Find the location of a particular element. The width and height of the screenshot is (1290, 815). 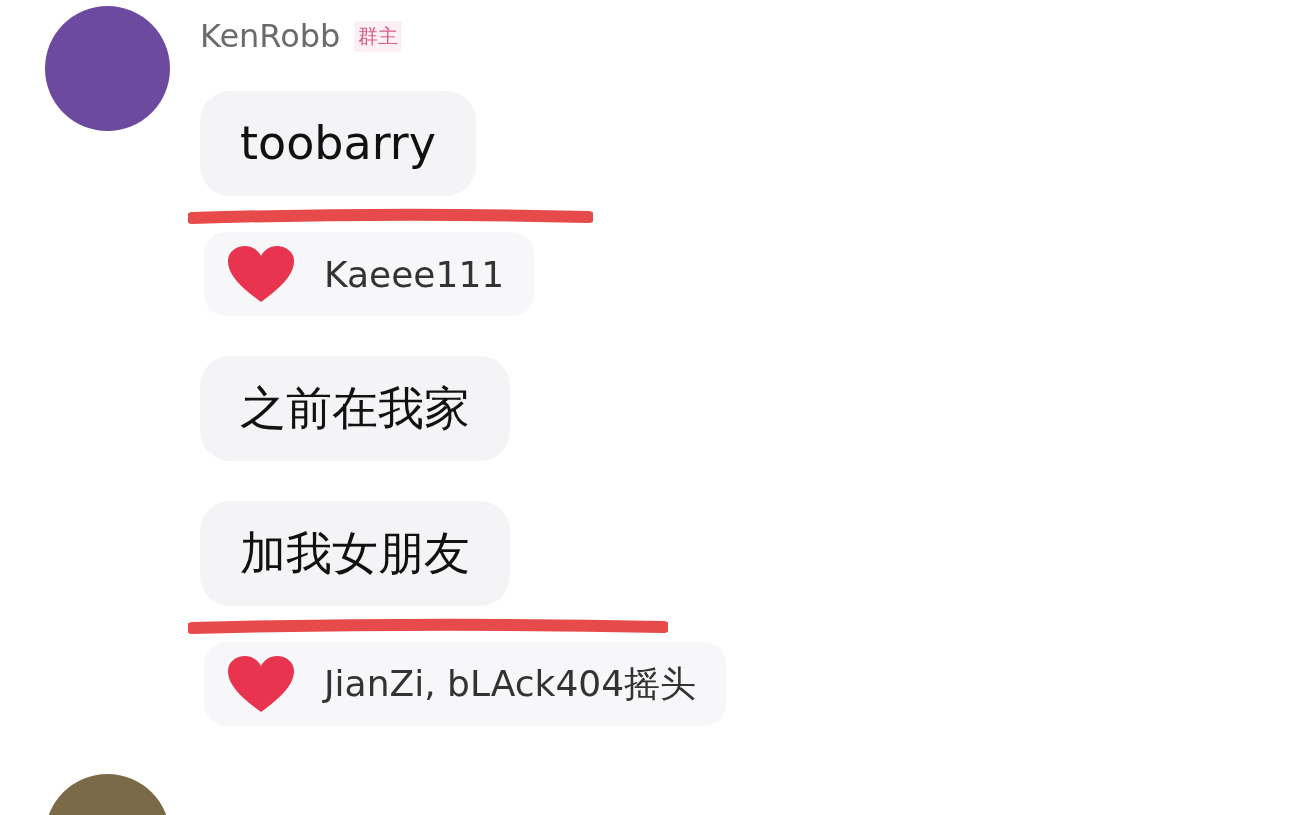

sender-name: KenRobb is located at coordinates (270, 36).